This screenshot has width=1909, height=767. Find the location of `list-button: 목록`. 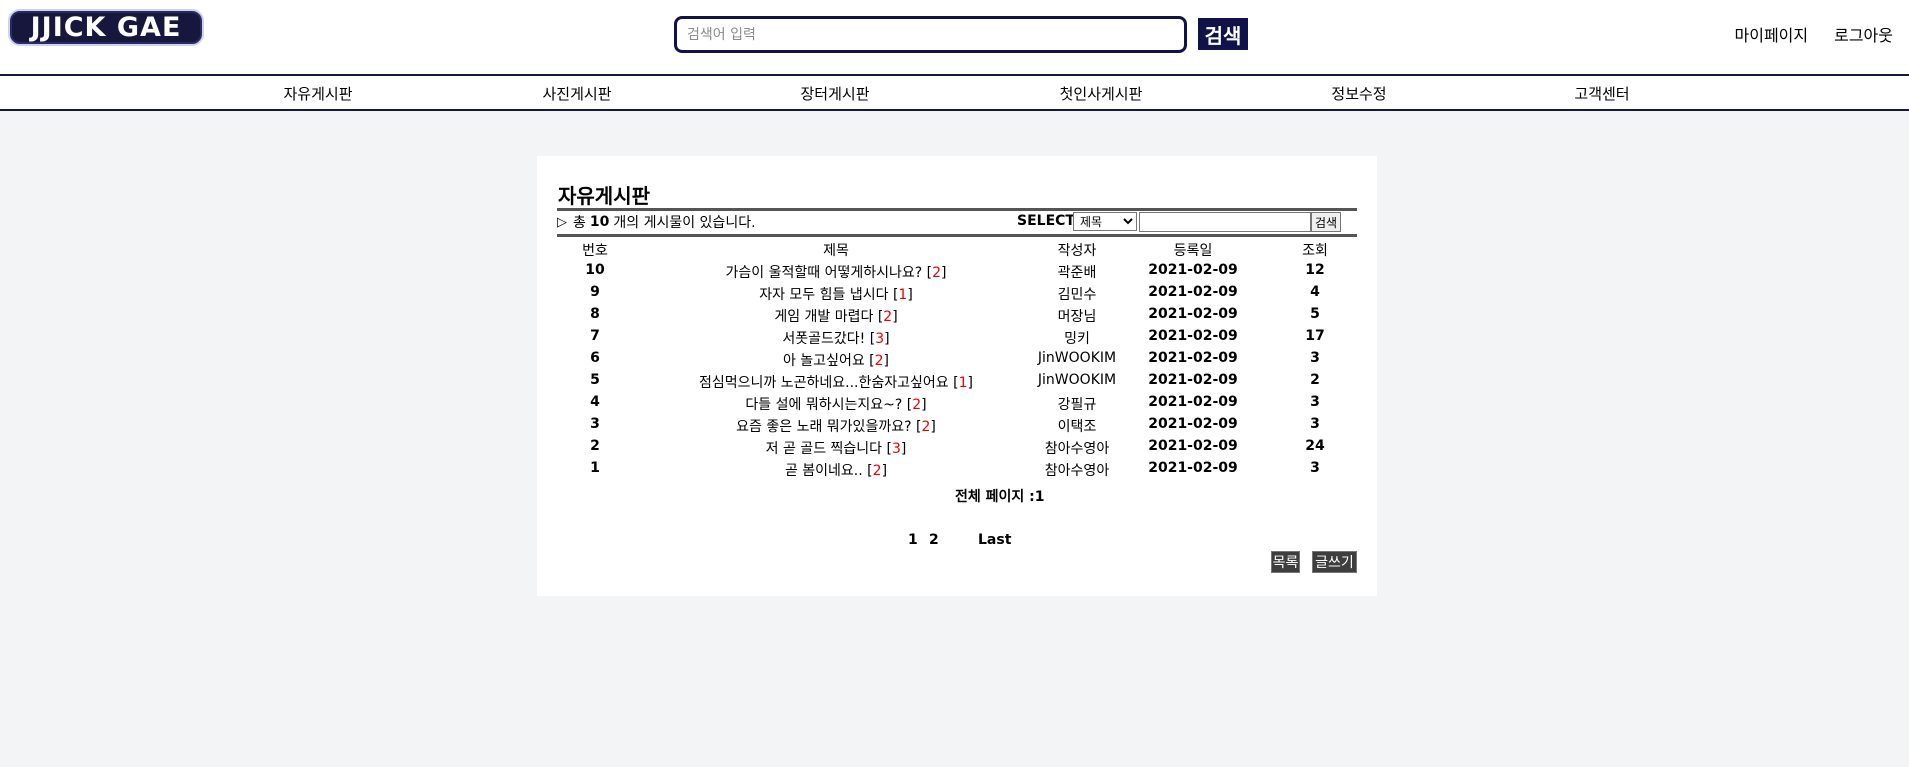

list-button: 목록 is located at coordinates (1285, 562).